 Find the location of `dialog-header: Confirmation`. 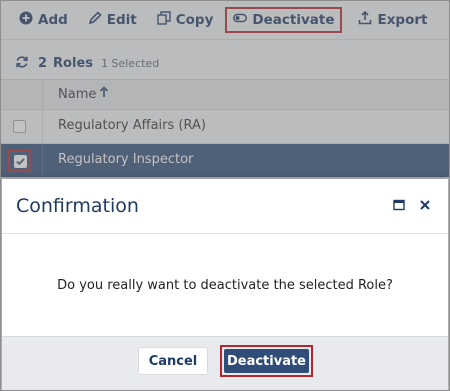

dialog-header: Confirmation is located at coordinates (225, 206).